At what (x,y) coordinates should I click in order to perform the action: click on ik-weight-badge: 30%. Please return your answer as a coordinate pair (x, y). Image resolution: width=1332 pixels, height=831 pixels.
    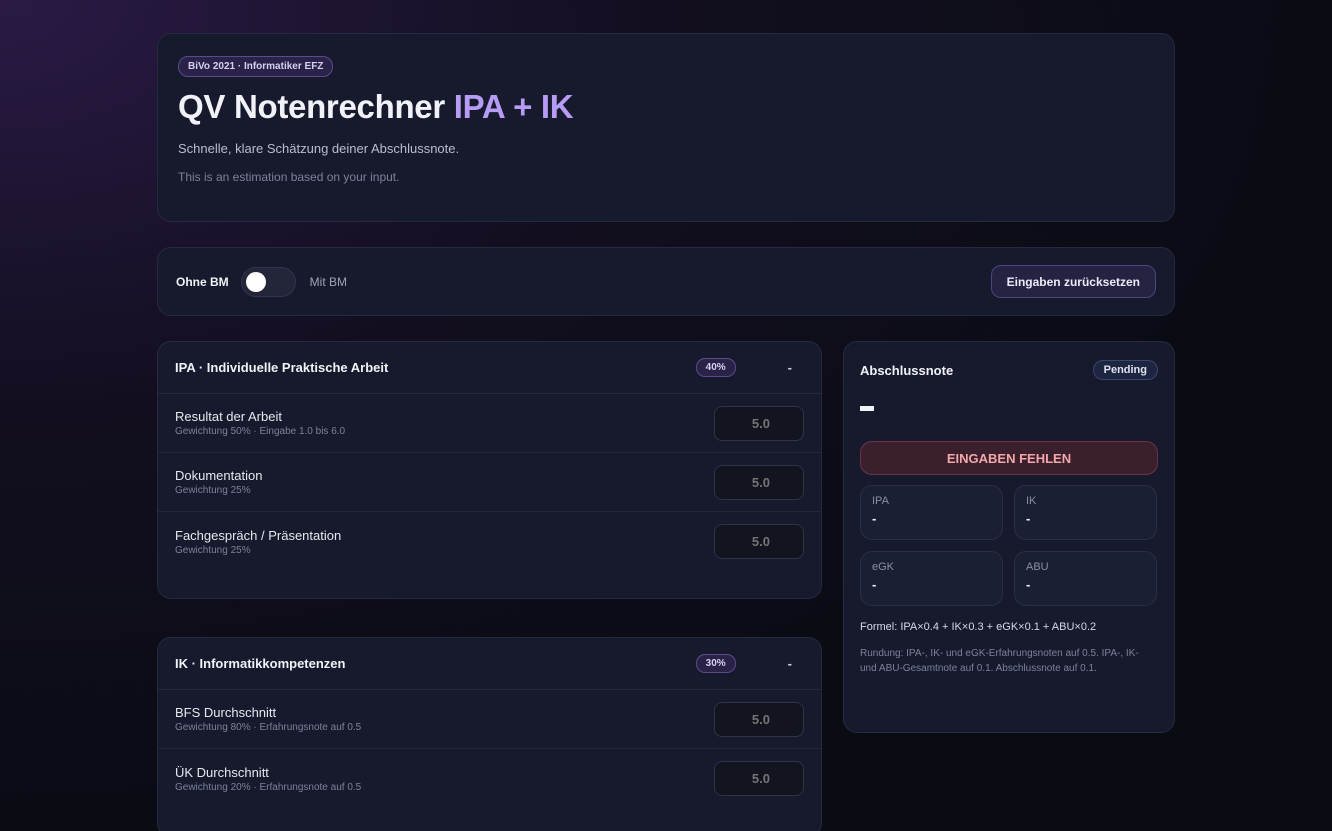
    Looking at the image, I should click on (715, 663).